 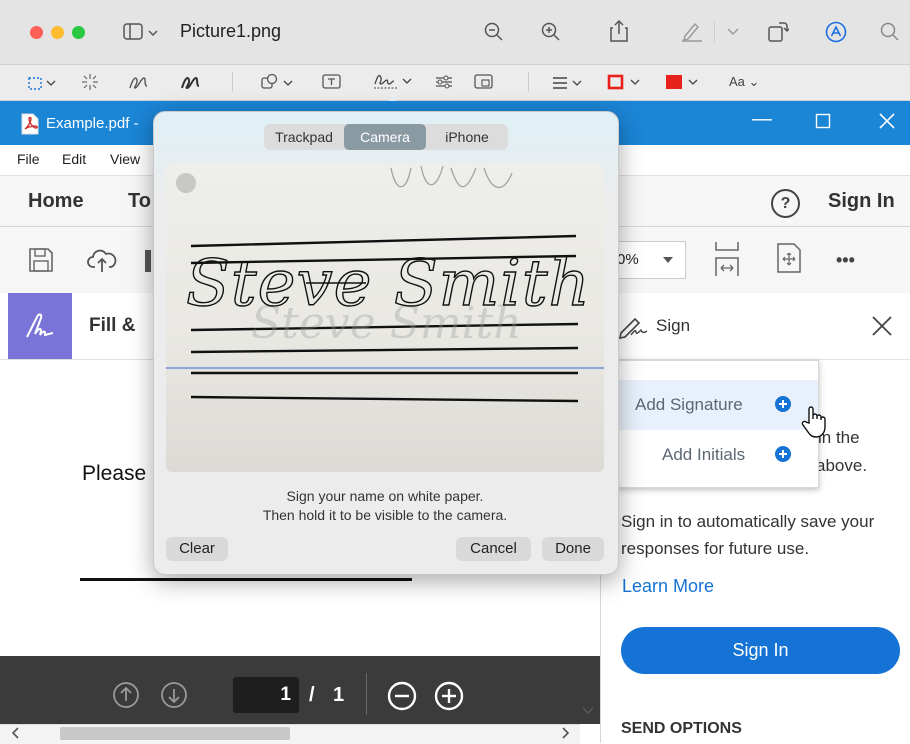 What do you see at coordinates (90, 82) in the screenshot?
I see `instant-alpha-icon` at bounding box center [90, 82].